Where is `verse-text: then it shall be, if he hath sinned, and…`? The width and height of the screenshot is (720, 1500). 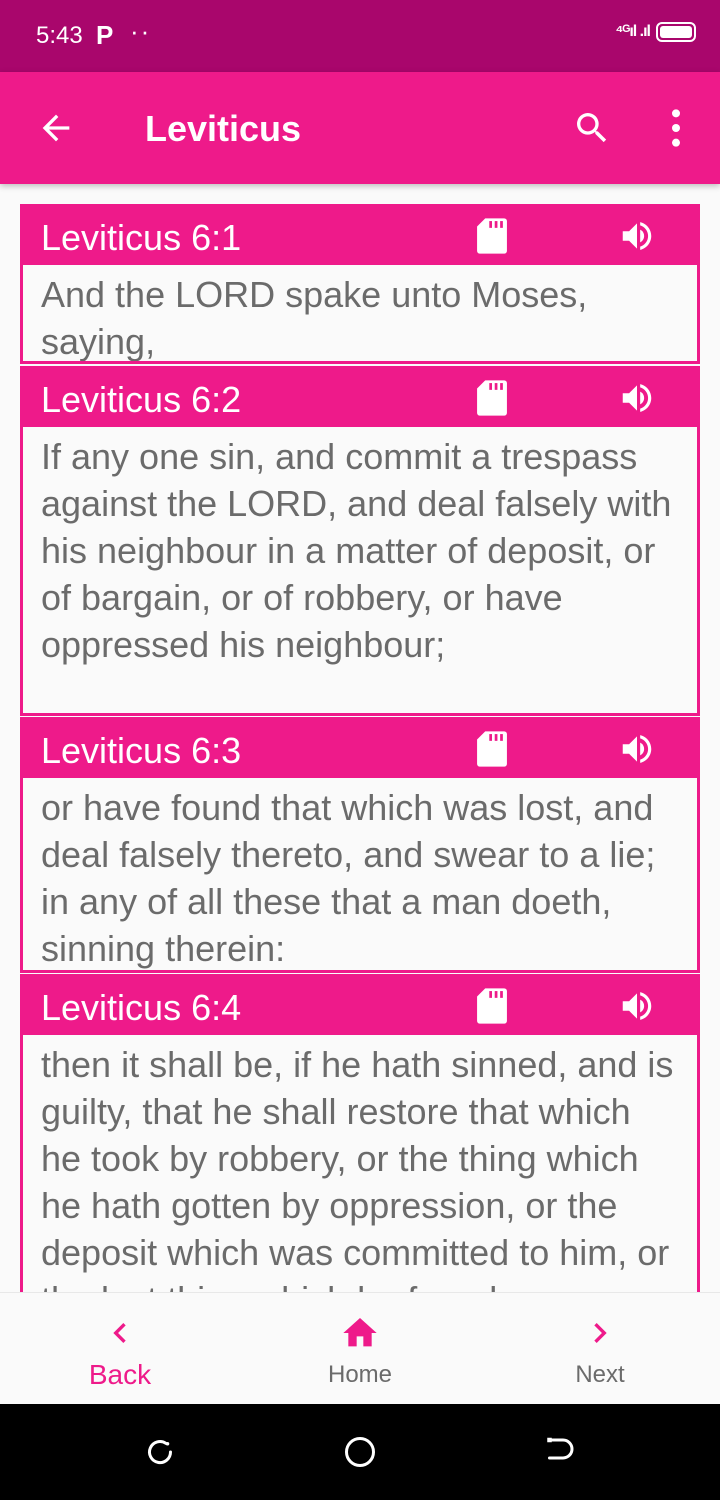 verse-text: then it shall be, if he hath sinned, and… is located at coordinates (357, 1168).